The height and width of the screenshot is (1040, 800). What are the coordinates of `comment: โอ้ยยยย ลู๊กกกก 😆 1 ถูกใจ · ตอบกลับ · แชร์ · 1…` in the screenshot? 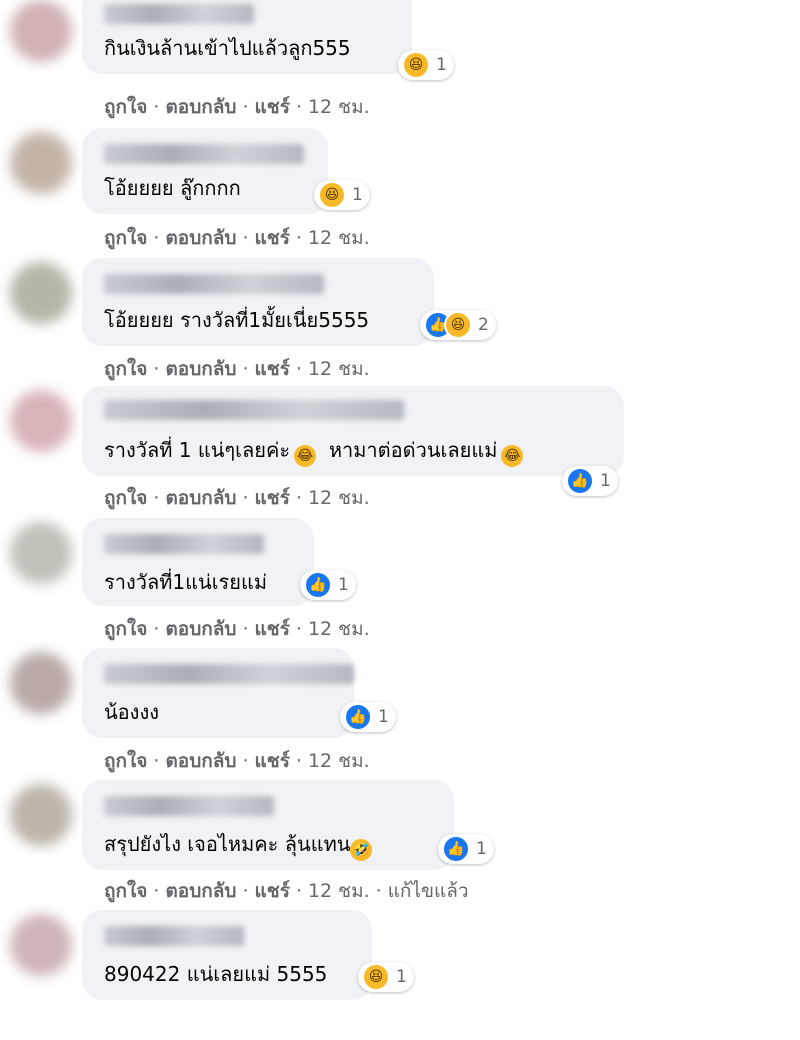 It's located at (400, 193).